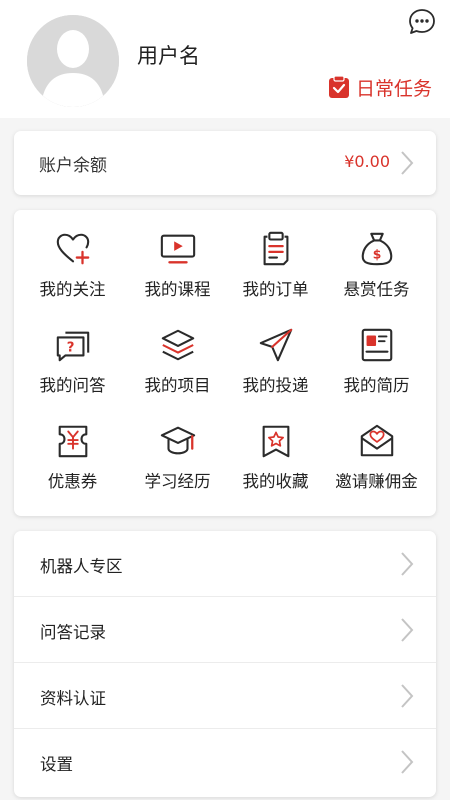  Describe the element at coordinates (376, 345) in the screenshot. I see `resume-icon` at that location.